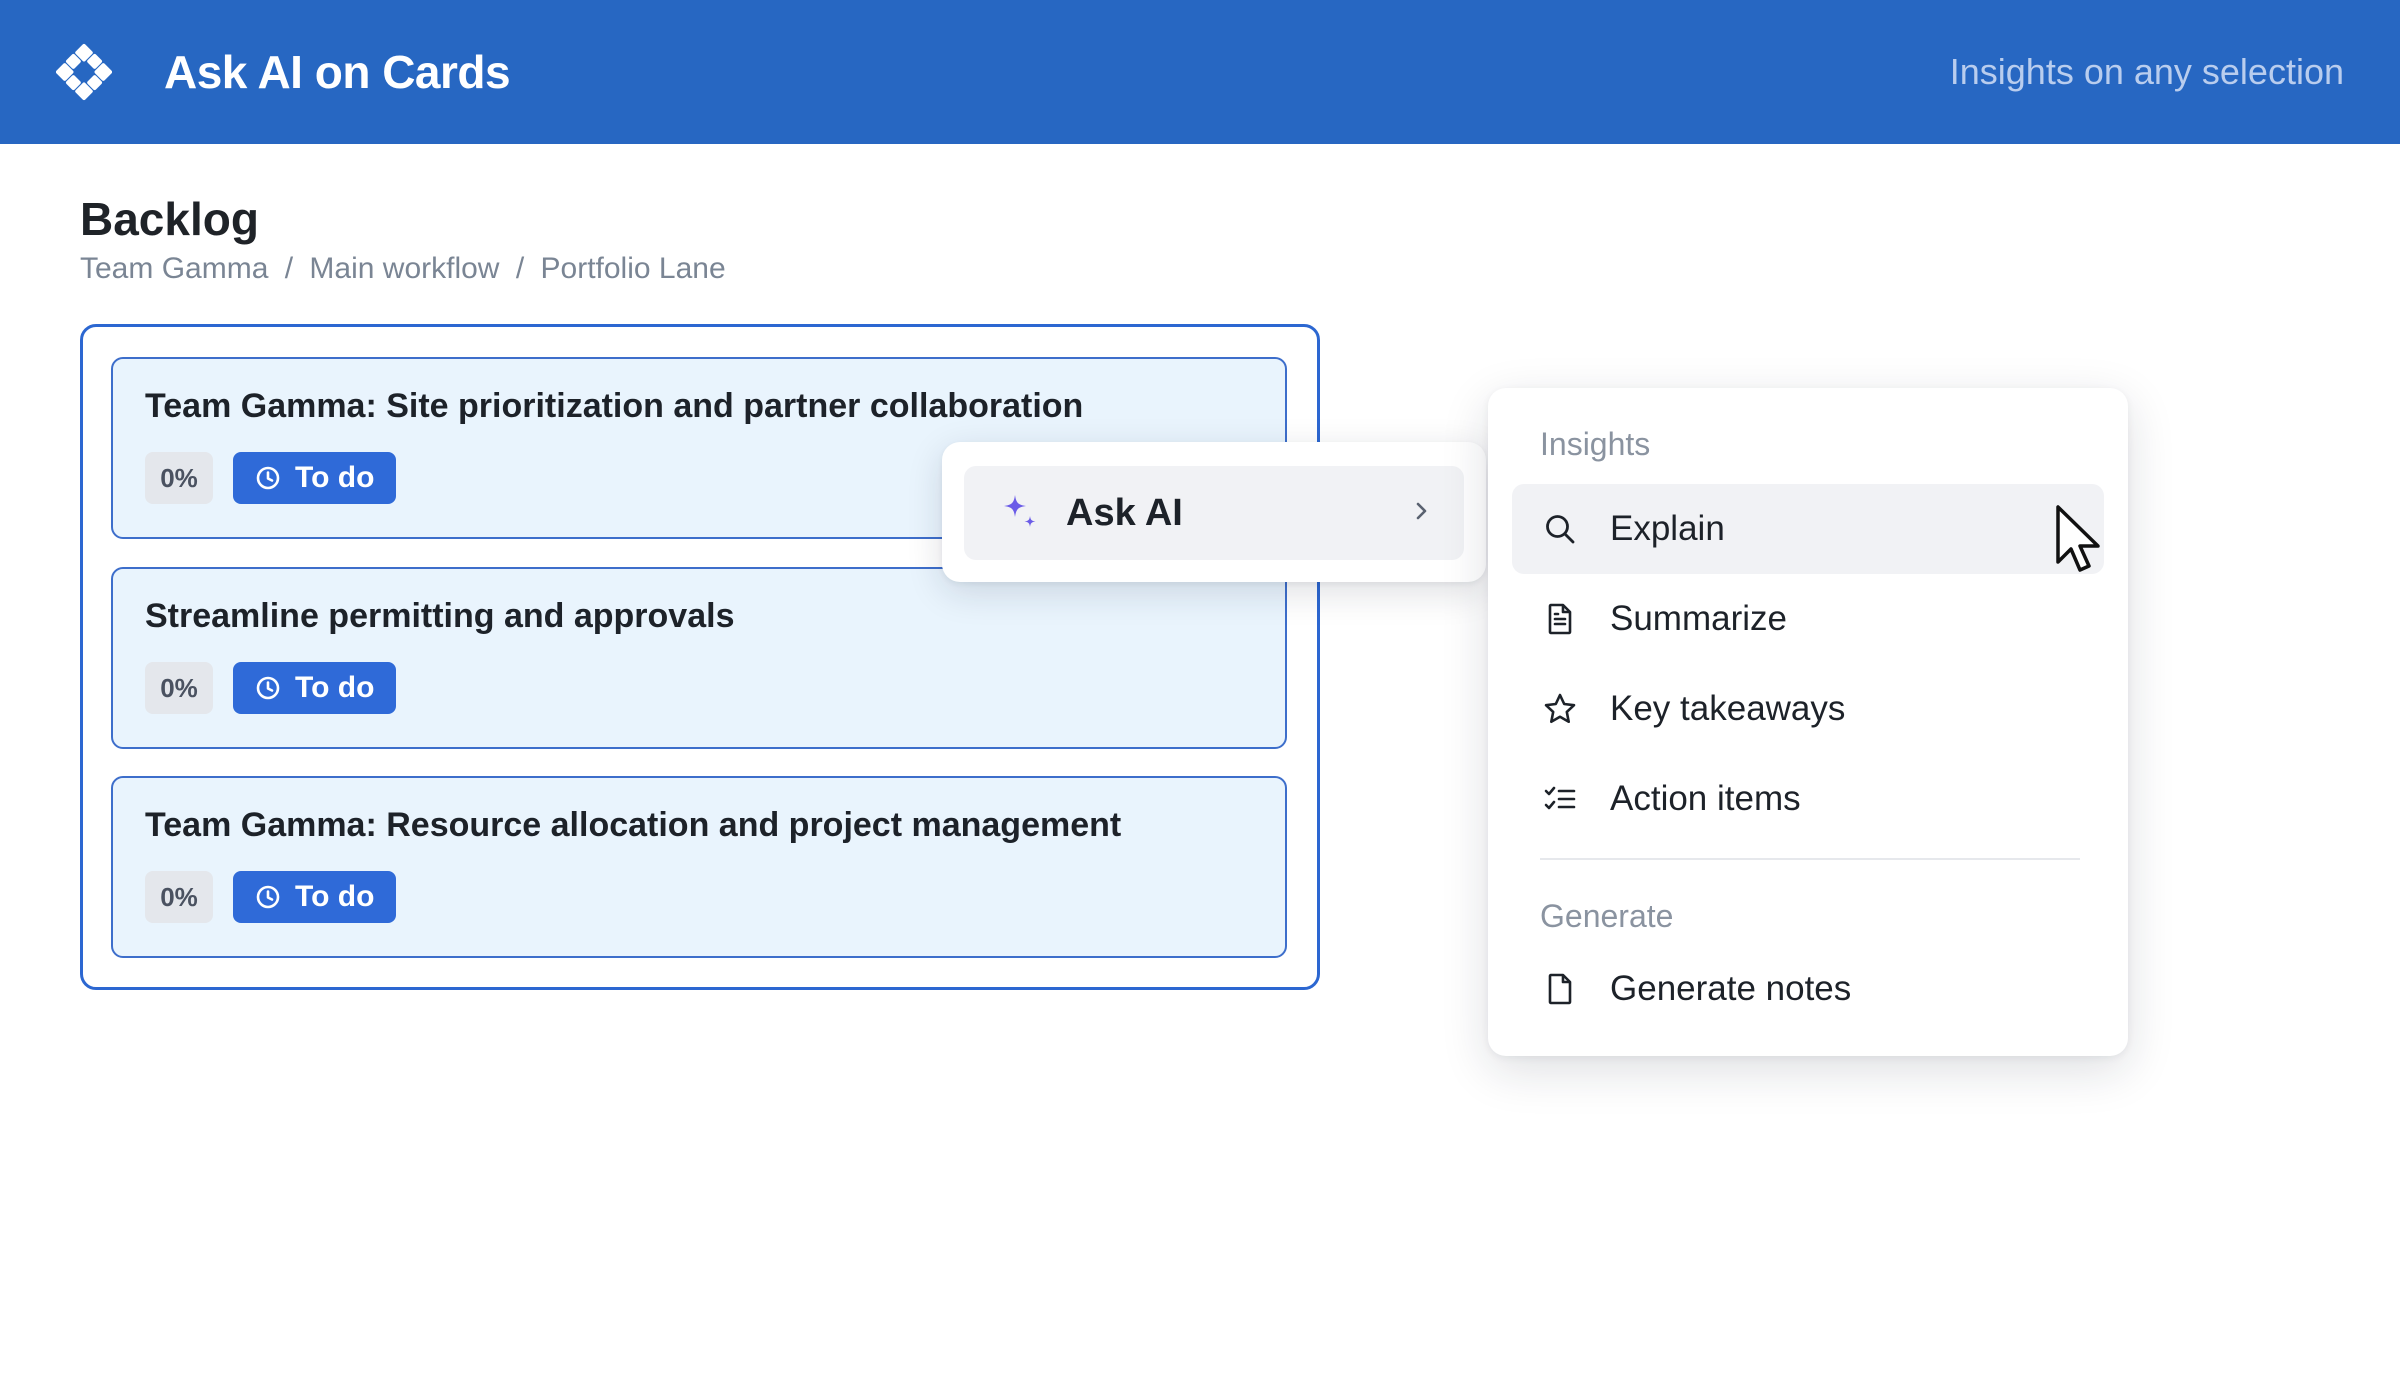  I want to click on breadcrumb-item-lane: Portfolio Lane, so click(633, 268).